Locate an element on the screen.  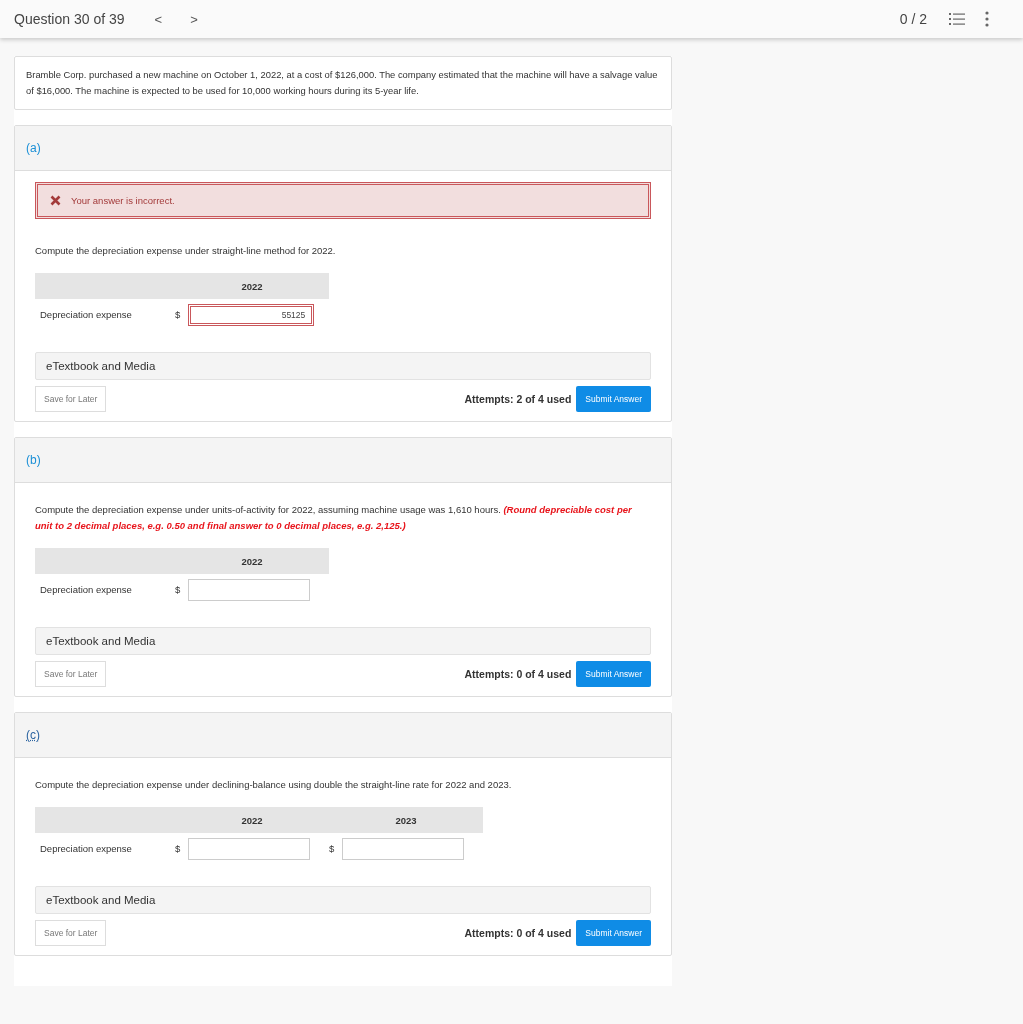
question-prompt: Compute the depreciation expense under units-of-activity for 2022, assuming machine usage was 1,610 hours. (Round depreciable cost per unit to 2 decimal places, e.g. 0.50 and final answer to 0 decimal places, e.g. 2,125.) is located at coordinates (334, 518).